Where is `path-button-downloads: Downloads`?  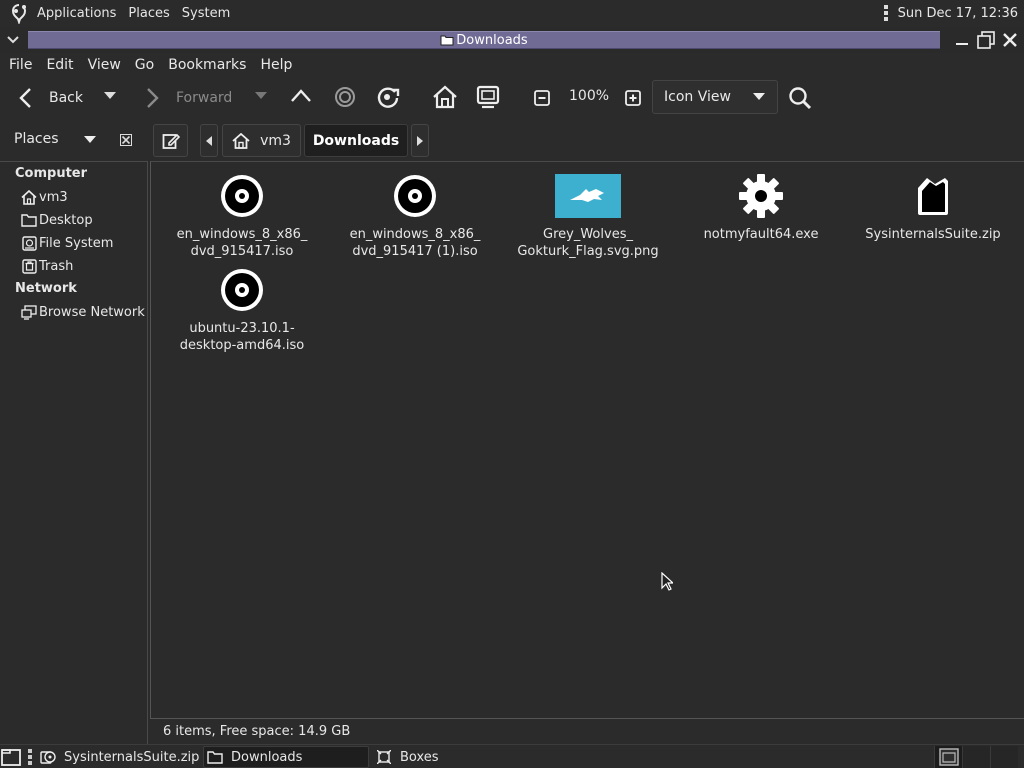 path-button-downloads: Downloads is located at coordinates (356, 140).